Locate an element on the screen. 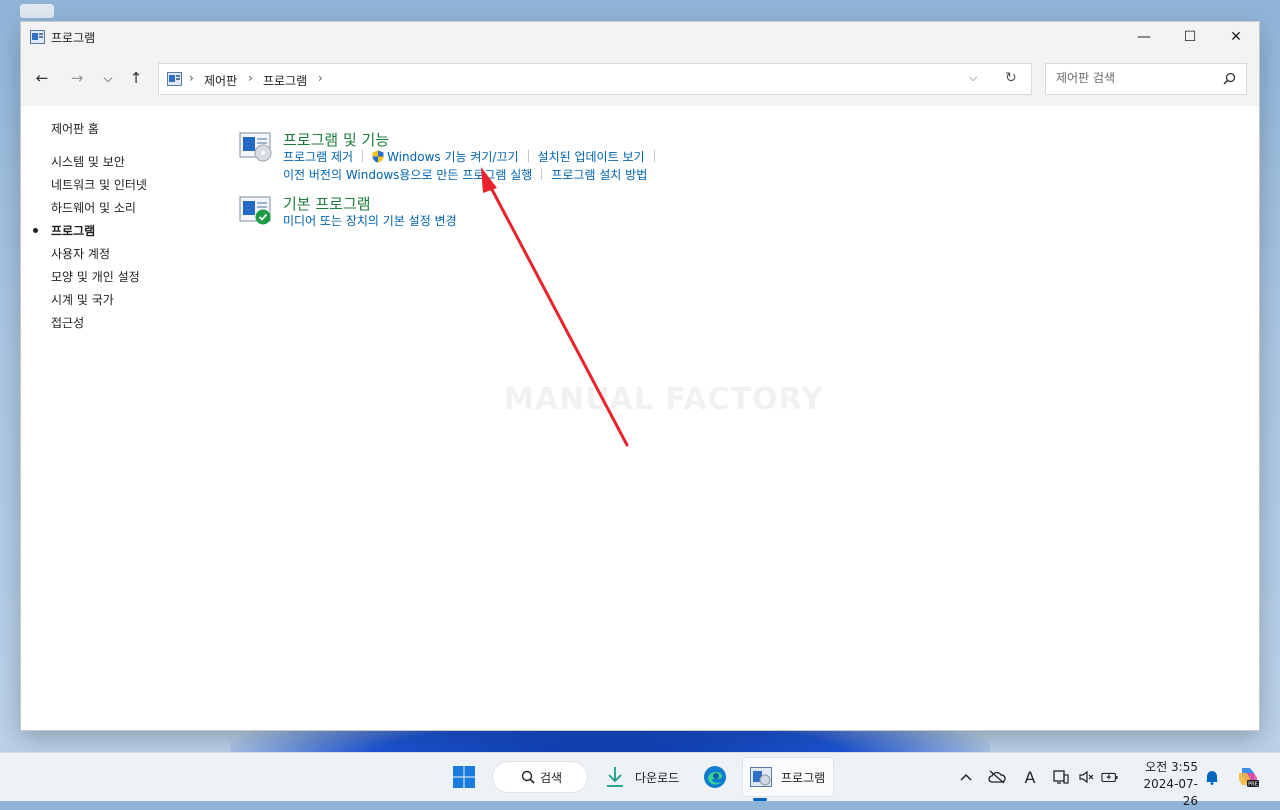  category-links-row: 프로그램 제거 Windows 기능 켜기/끄기 설치된 업데이트 보기 is located at coordinates (473, 156).